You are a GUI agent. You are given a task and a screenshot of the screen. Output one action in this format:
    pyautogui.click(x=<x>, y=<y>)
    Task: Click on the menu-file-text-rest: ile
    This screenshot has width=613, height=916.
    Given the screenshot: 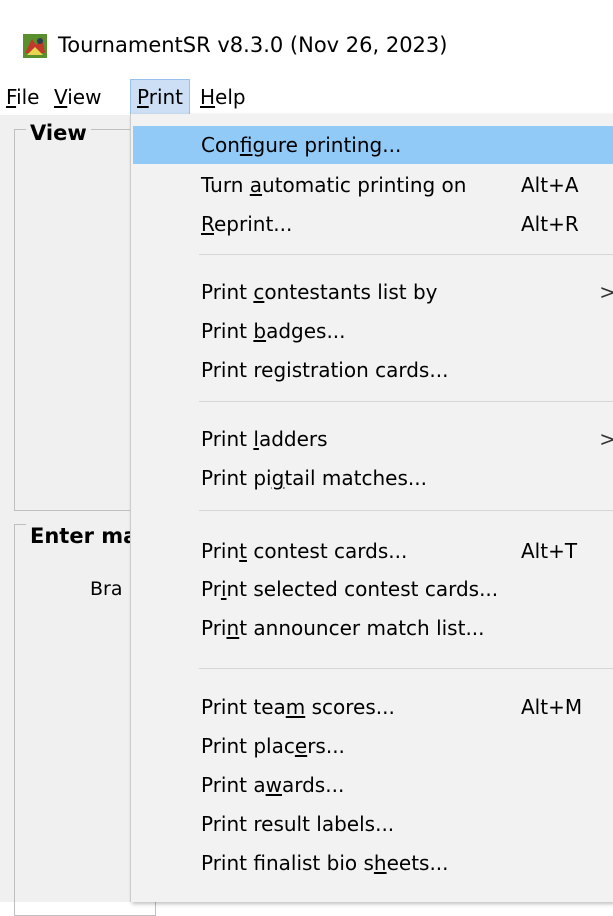 What is the action you would take?
    pyautogui.click(x=28, y=97)
    